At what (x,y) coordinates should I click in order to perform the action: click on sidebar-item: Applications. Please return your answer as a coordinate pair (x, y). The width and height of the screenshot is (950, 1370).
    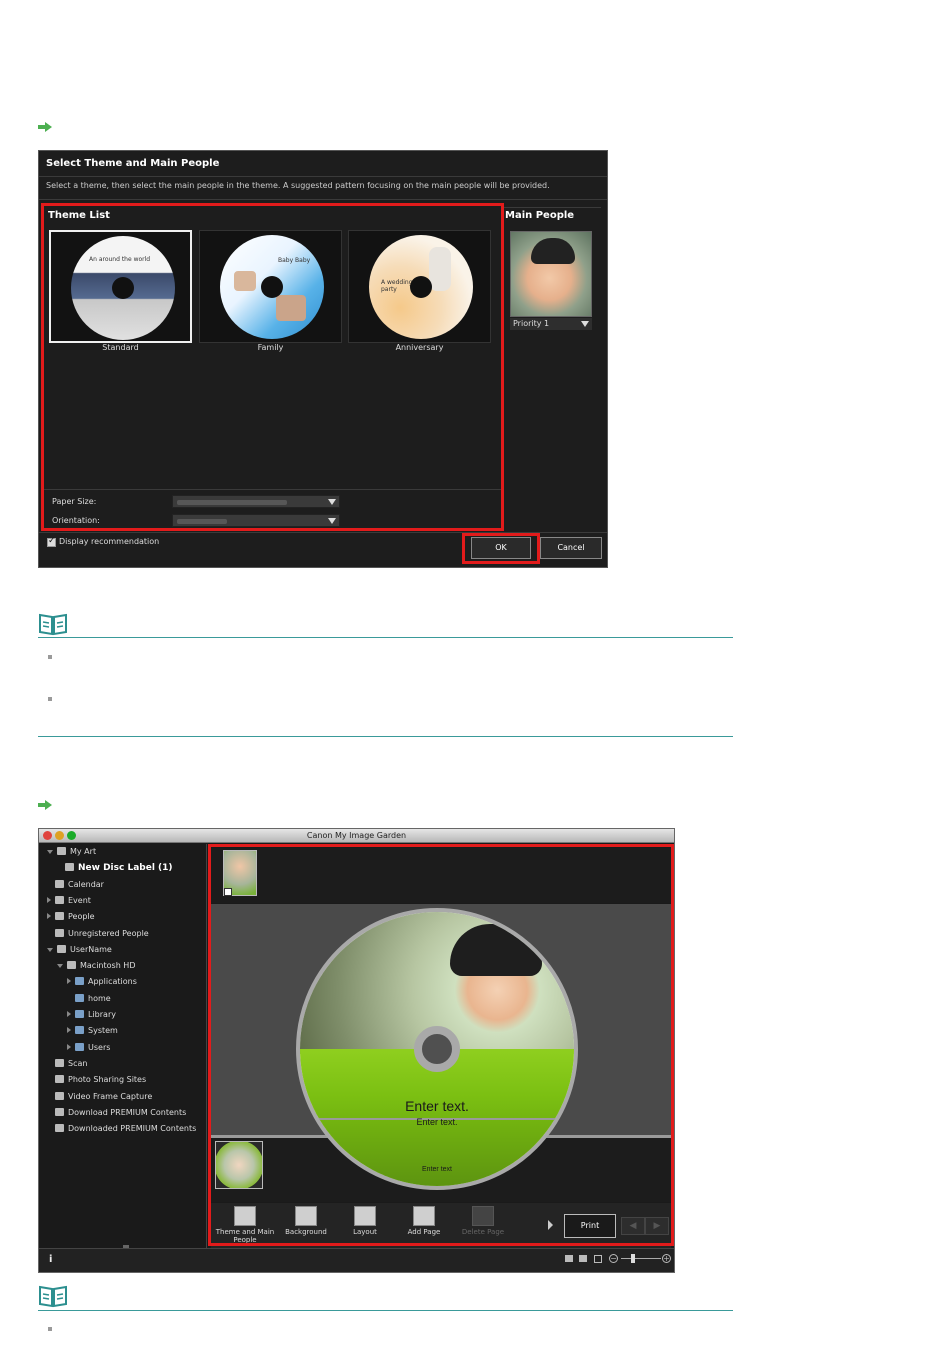
    Looking at the image, I should click on (102, 984).